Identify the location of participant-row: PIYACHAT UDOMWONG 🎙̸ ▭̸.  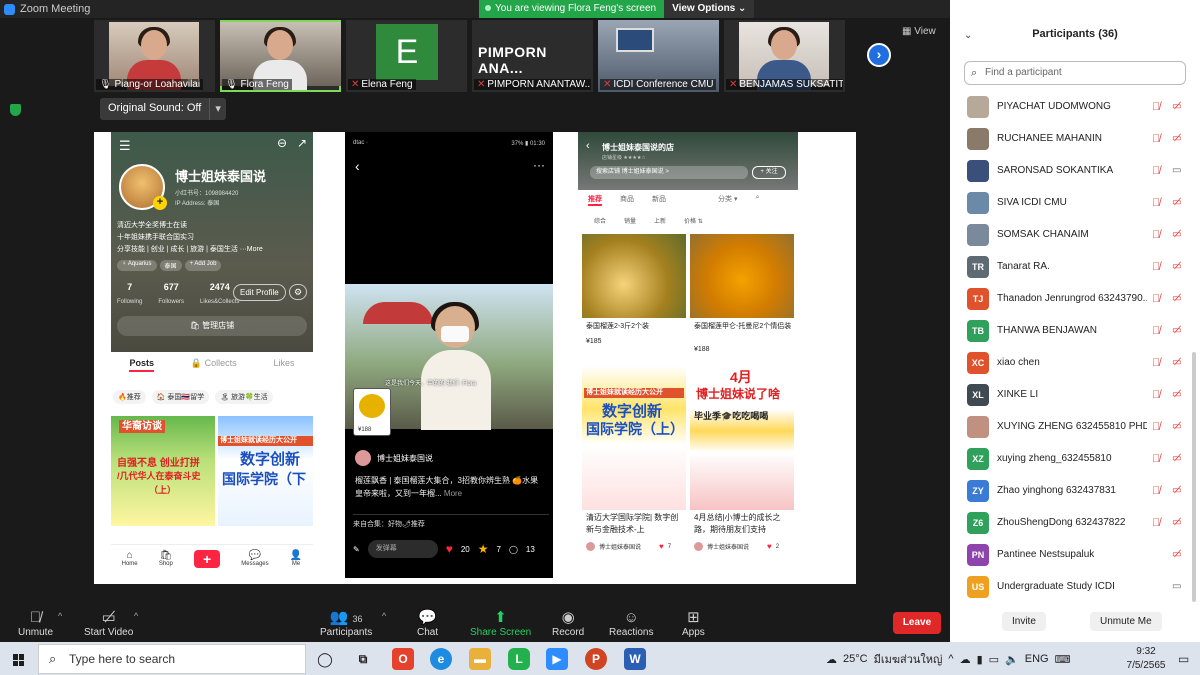
(1070, 106).